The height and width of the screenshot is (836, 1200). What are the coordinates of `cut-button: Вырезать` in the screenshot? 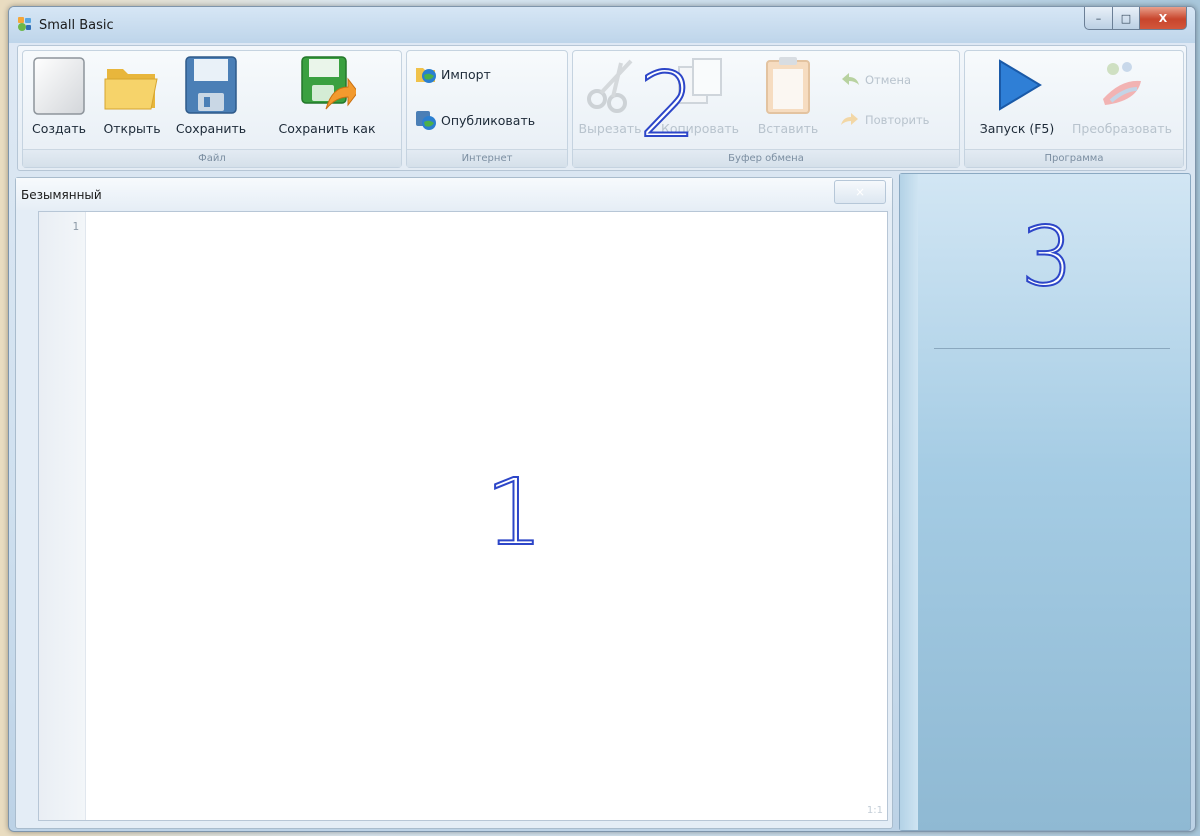 It's located at (610, 101).